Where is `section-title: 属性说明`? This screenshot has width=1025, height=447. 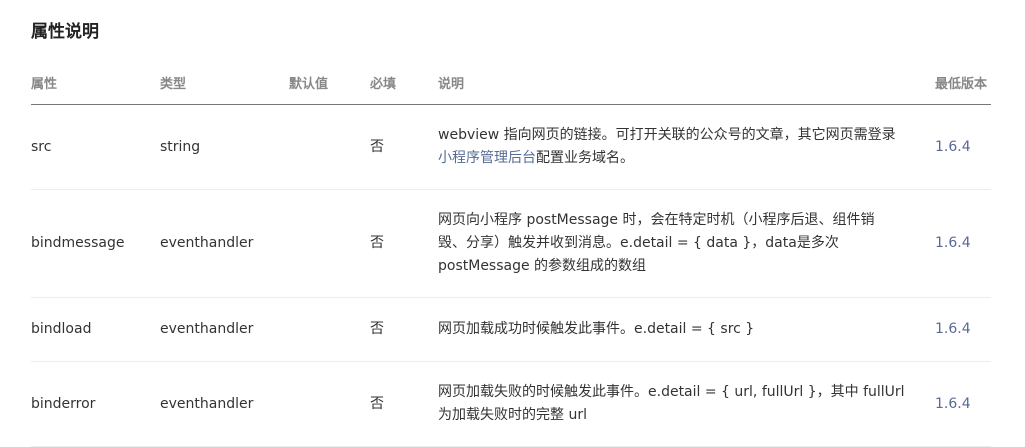 section-title: 属性说明 is located at coordinates (65, 32).